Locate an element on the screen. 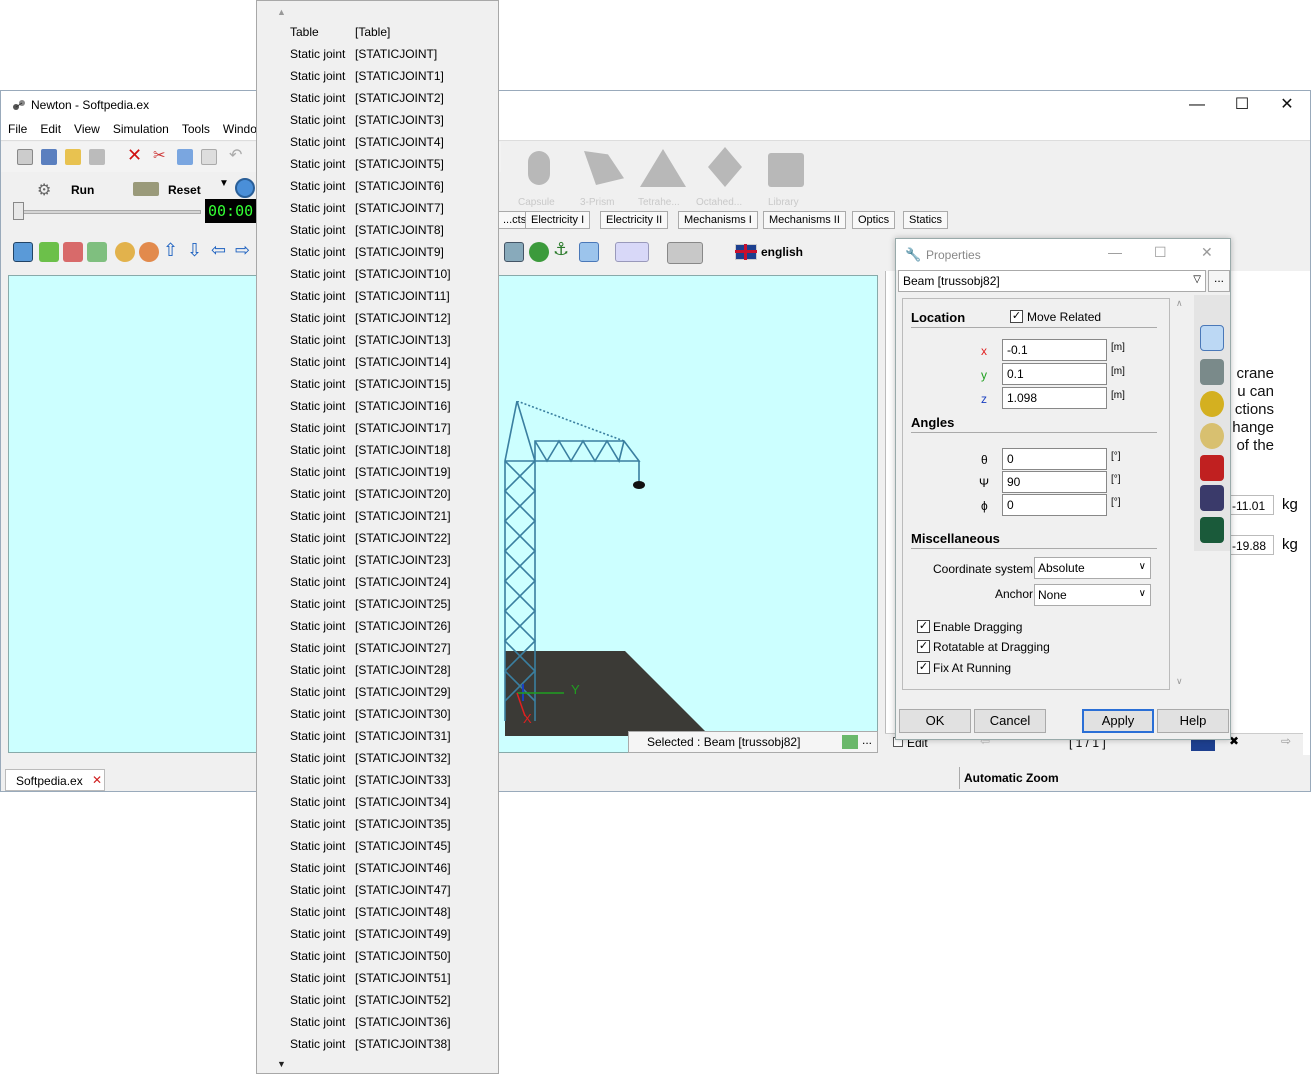 This screenshot has height=1074, width=1311. paste-icon is located at coordinates (209, 157).